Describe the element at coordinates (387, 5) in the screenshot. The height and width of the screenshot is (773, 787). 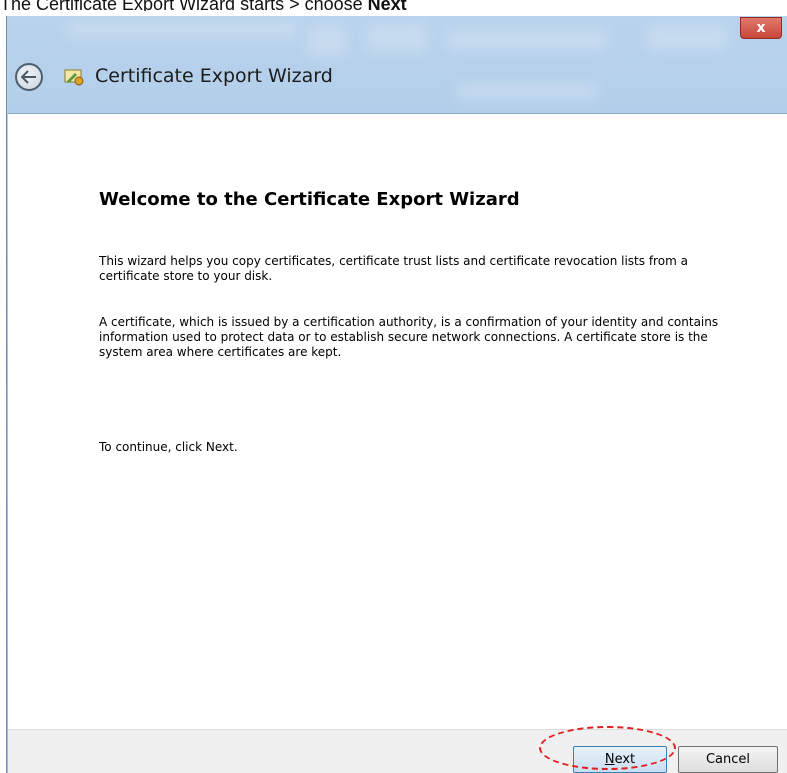
I see `caption-emphasis: Next` at that location.